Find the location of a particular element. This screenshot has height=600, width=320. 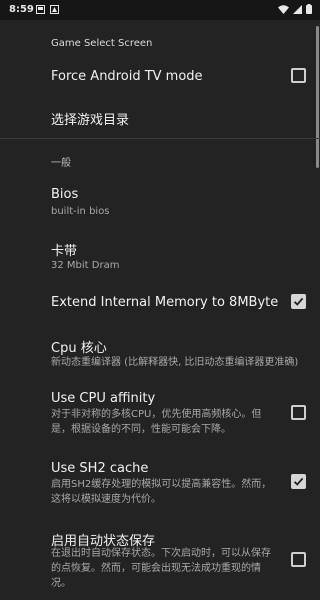

cpu-affinity-checkbox is located at coordinates (298, 412).